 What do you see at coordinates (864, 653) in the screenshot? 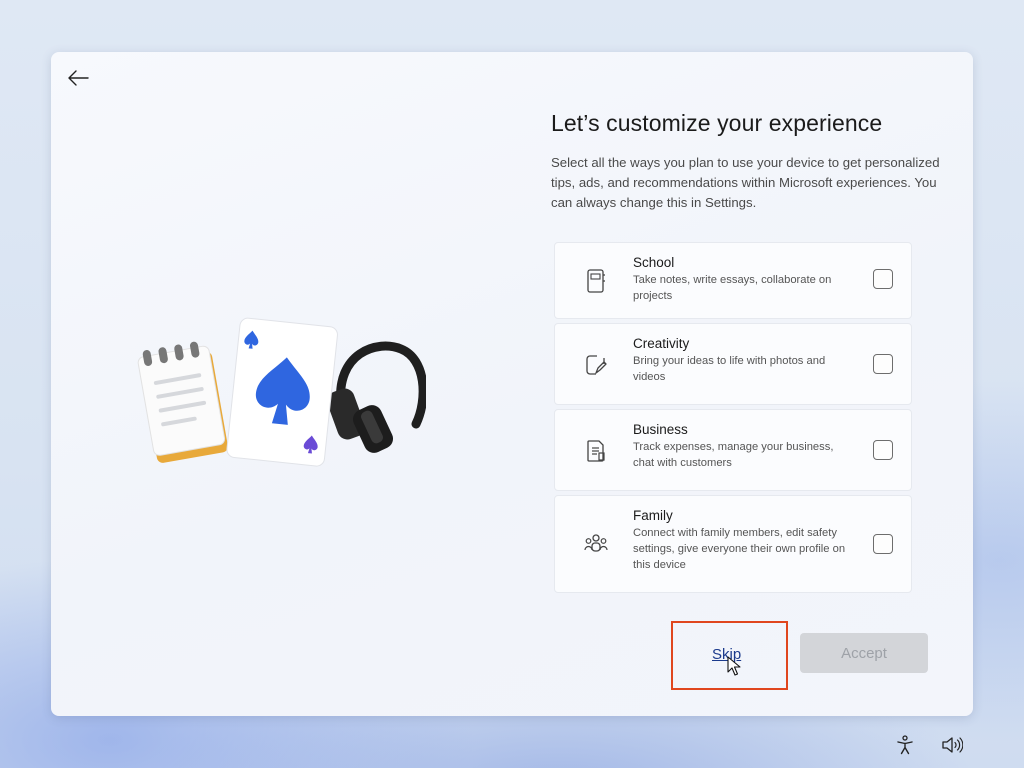
I see `accept-button: Accept` at bounding box center [864, 653].